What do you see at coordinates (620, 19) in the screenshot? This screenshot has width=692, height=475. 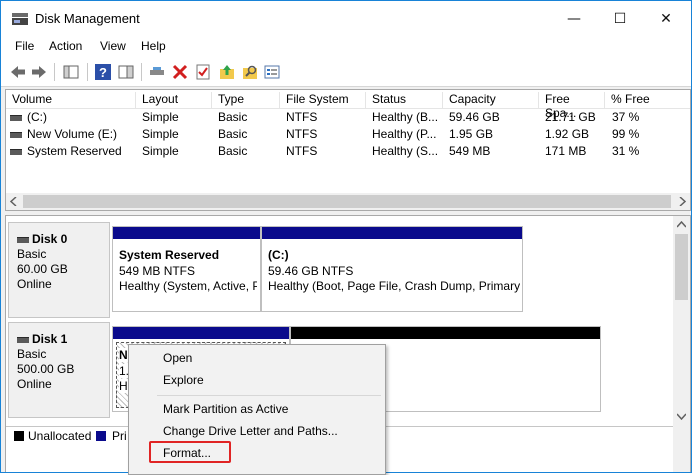 I see `maximize-button: ☐` at bounding box center [620, 19].